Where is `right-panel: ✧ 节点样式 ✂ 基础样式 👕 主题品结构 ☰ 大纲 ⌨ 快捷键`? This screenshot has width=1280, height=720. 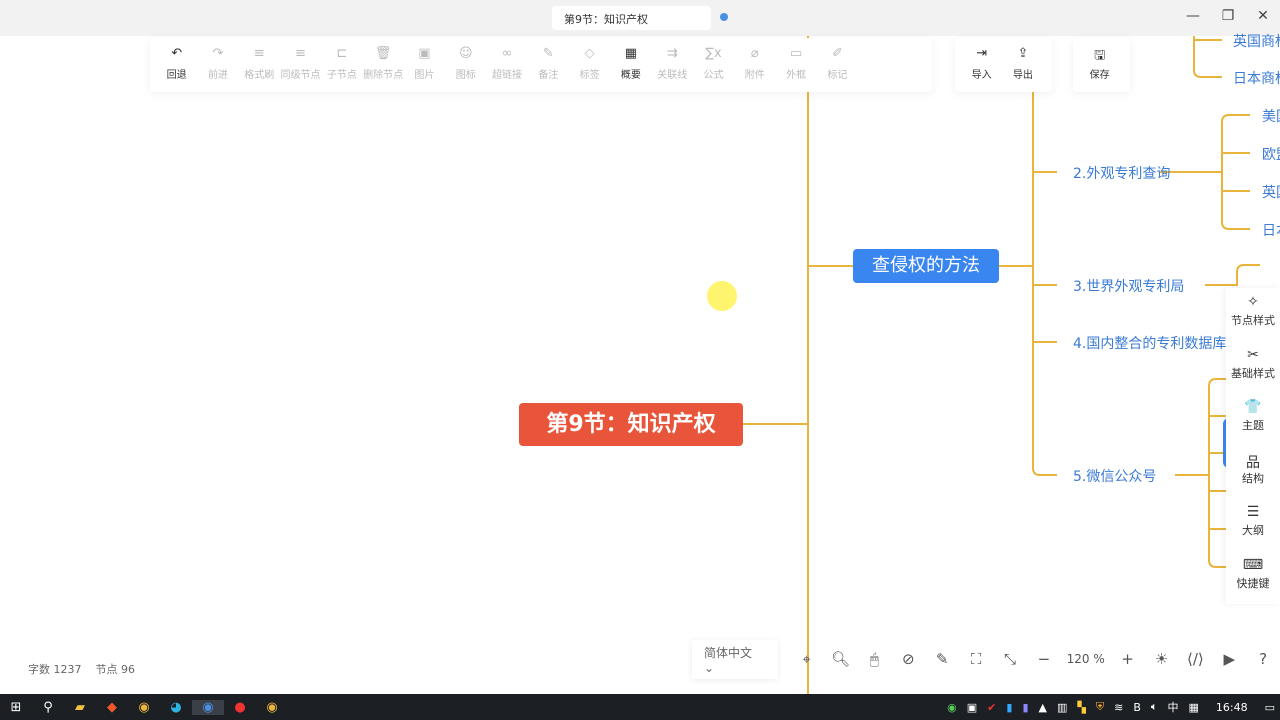
right-panel: ✧ 节点样式 ✂ 基础样式 👕 主题品结构 ☰ 大纲 ⌨ 快捷键 is located at coordinates (1253, 446).